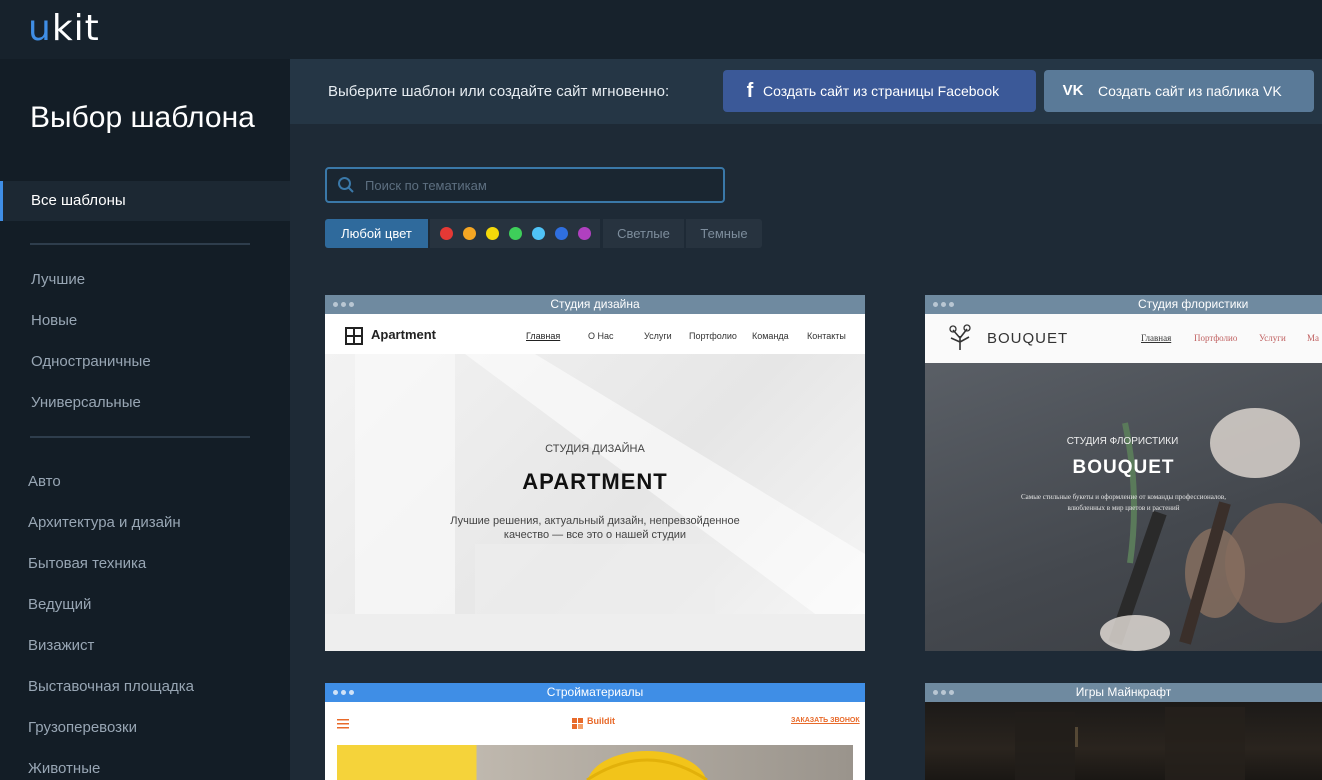 This screenshot has height=780, width=1322. Describe the element at coordinates (538, 233) in the screenshot. I see `color-swatch-lightblue` at that location.